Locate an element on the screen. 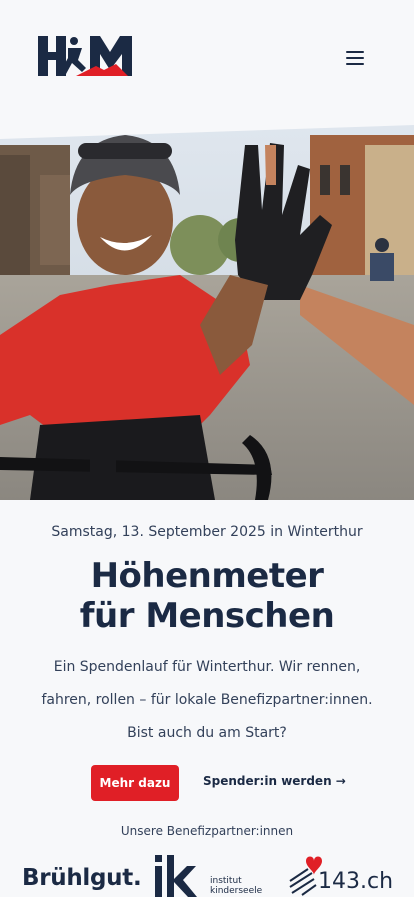 Image resolution: width=414 pixels, height=897 pixels. iks-line-1: institut is located at coordinates (226, 881).